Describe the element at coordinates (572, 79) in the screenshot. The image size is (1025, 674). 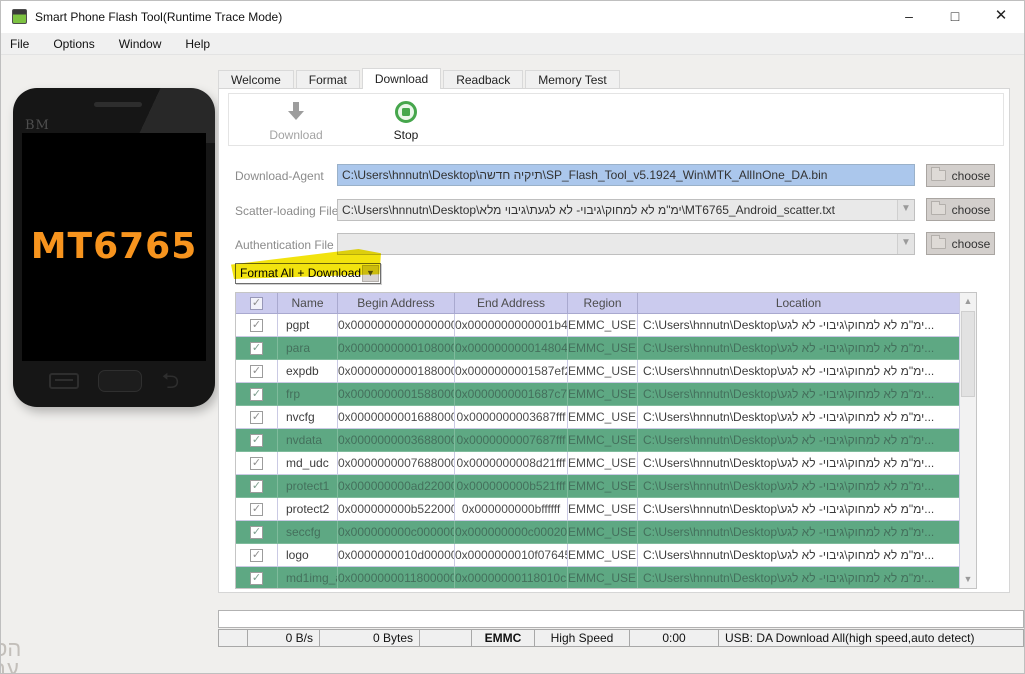
I see `tab-memory-test: Memory Test` at that location.